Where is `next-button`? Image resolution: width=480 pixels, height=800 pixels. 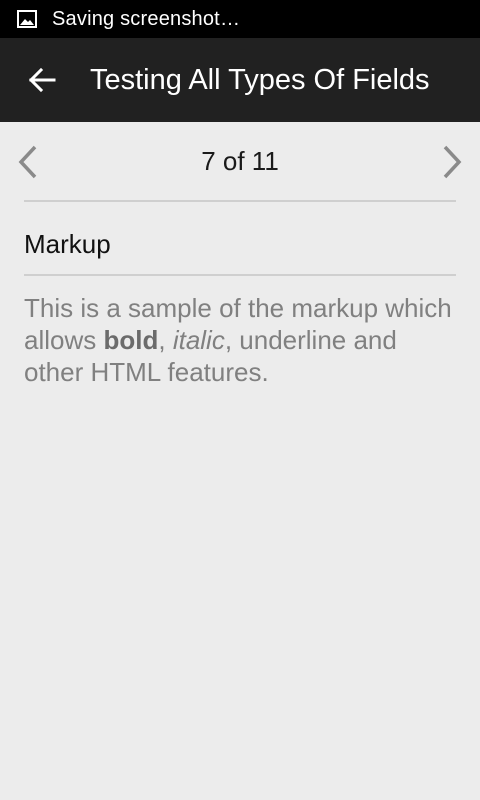
next-button is located at coordinates (452, 162).